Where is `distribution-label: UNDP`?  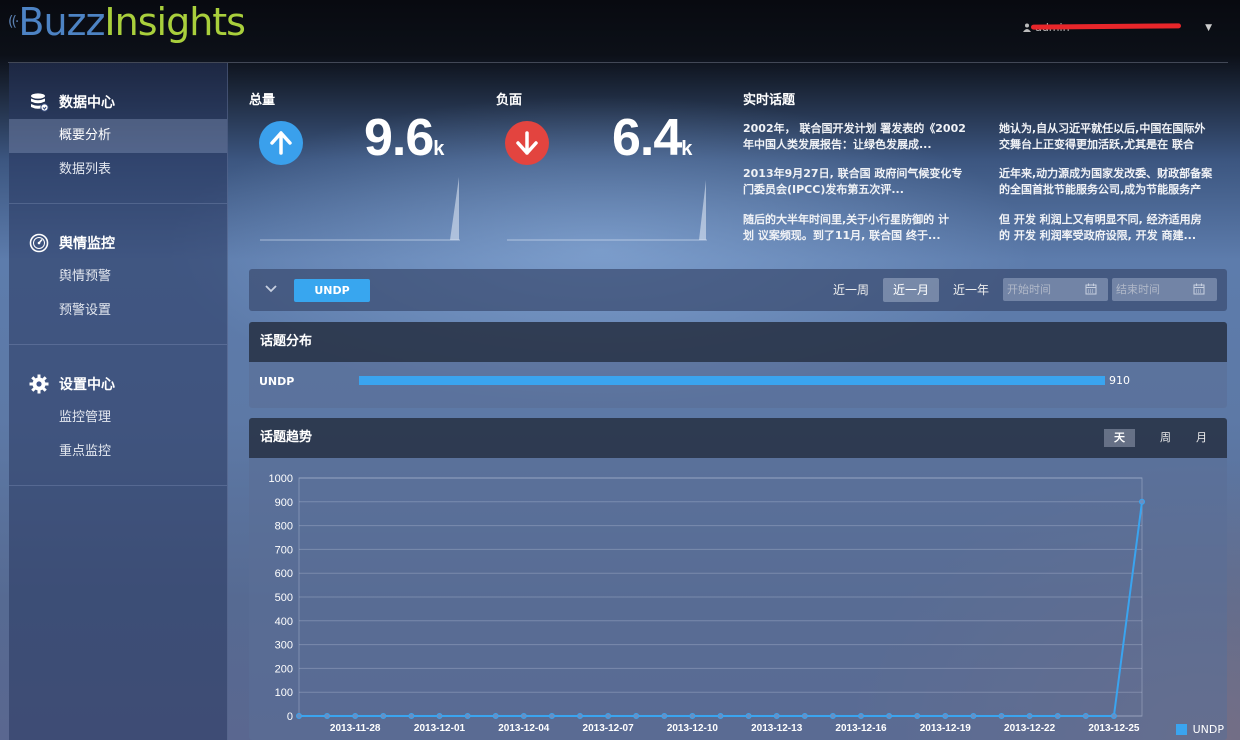 distribution-label: UNDP is located at coordinates (277, 381).